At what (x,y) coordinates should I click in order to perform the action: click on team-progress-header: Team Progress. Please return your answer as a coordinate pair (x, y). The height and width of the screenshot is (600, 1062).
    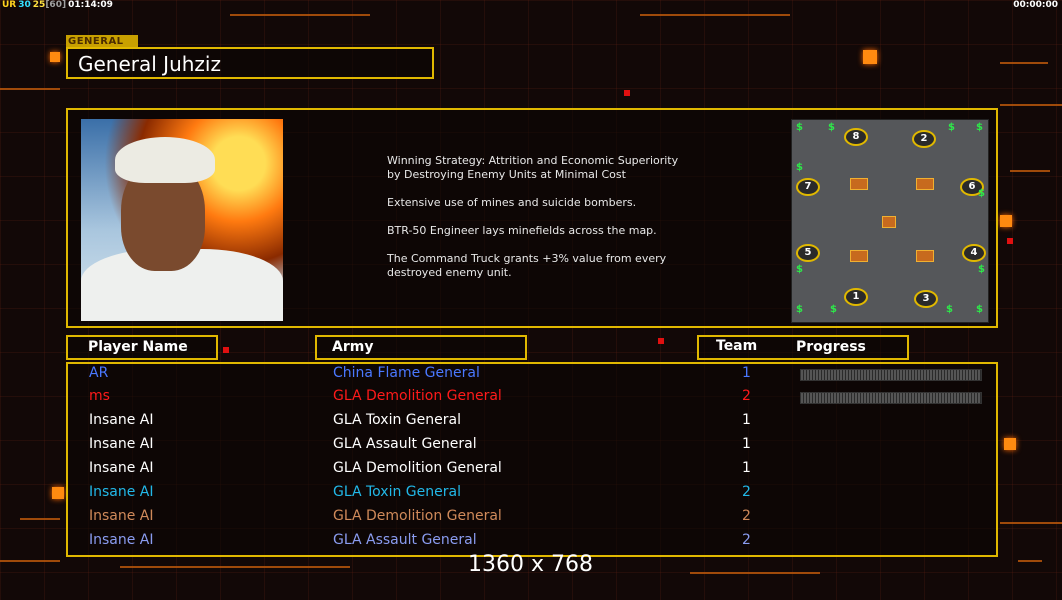
    Looking at the image, I should click on (803, 347).